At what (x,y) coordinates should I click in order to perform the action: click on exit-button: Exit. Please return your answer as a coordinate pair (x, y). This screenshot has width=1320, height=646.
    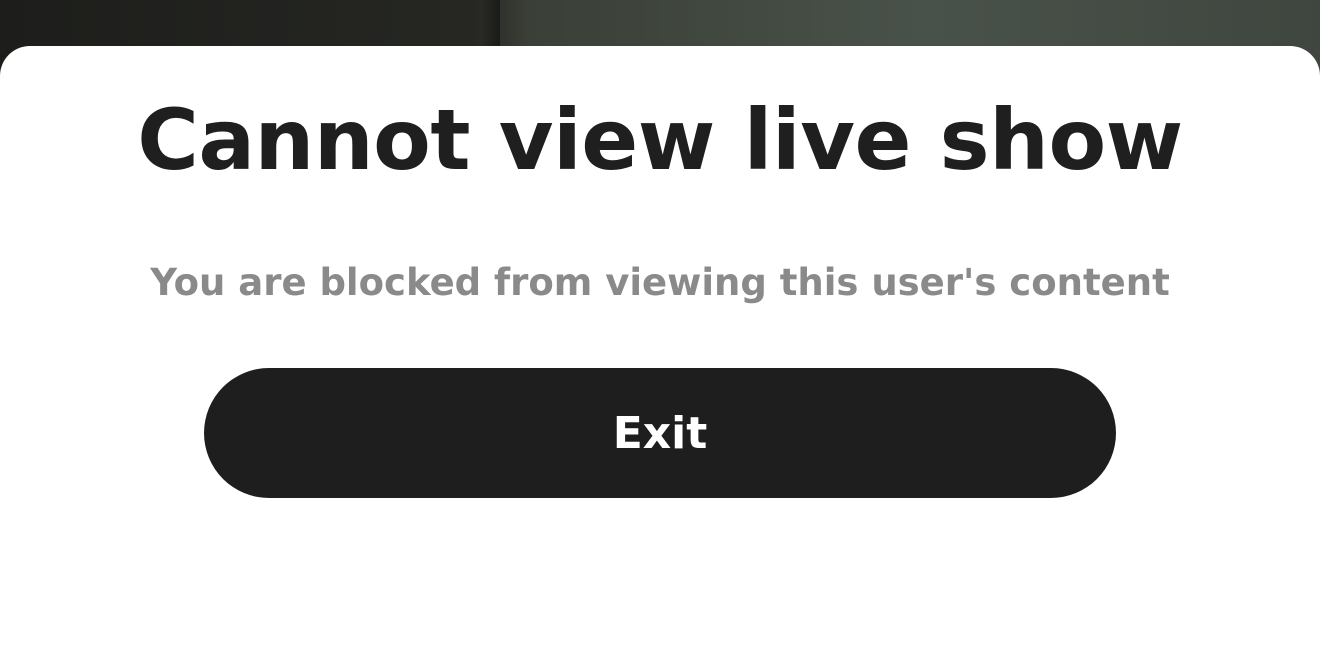
    Looking at the image, I should click on (660, 433).